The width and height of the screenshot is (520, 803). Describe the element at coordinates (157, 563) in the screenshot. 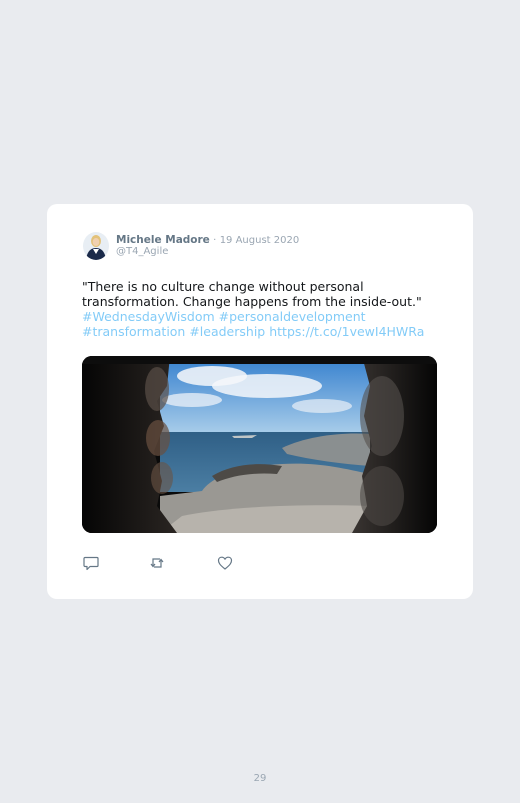

I see `retweet-icon` at that location.